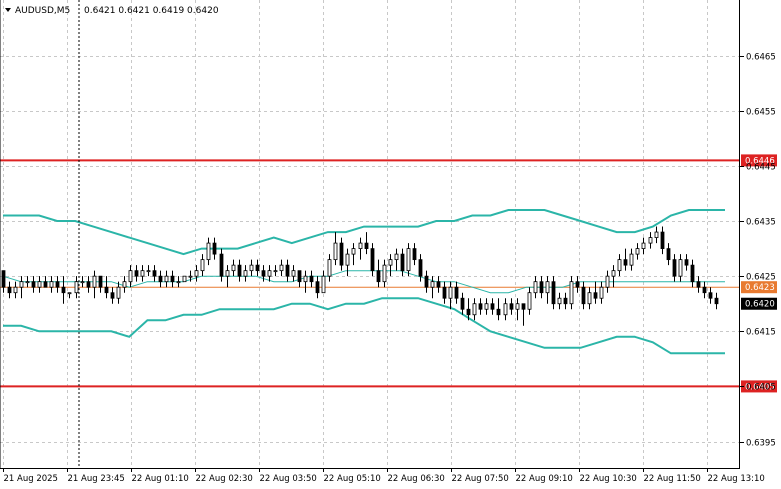 Image resolution: width=781 pixels, height=489 pixels. I want to click on bollinger-upper, so click(364, 232).